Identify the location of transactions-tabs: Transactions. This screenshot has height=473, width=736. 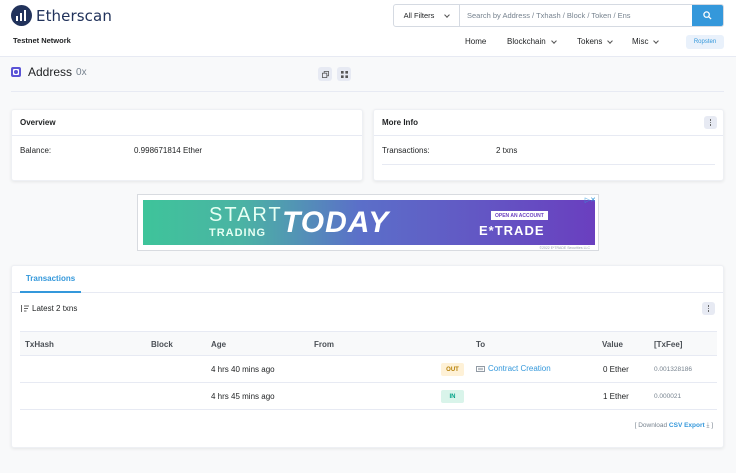
(367, 279).